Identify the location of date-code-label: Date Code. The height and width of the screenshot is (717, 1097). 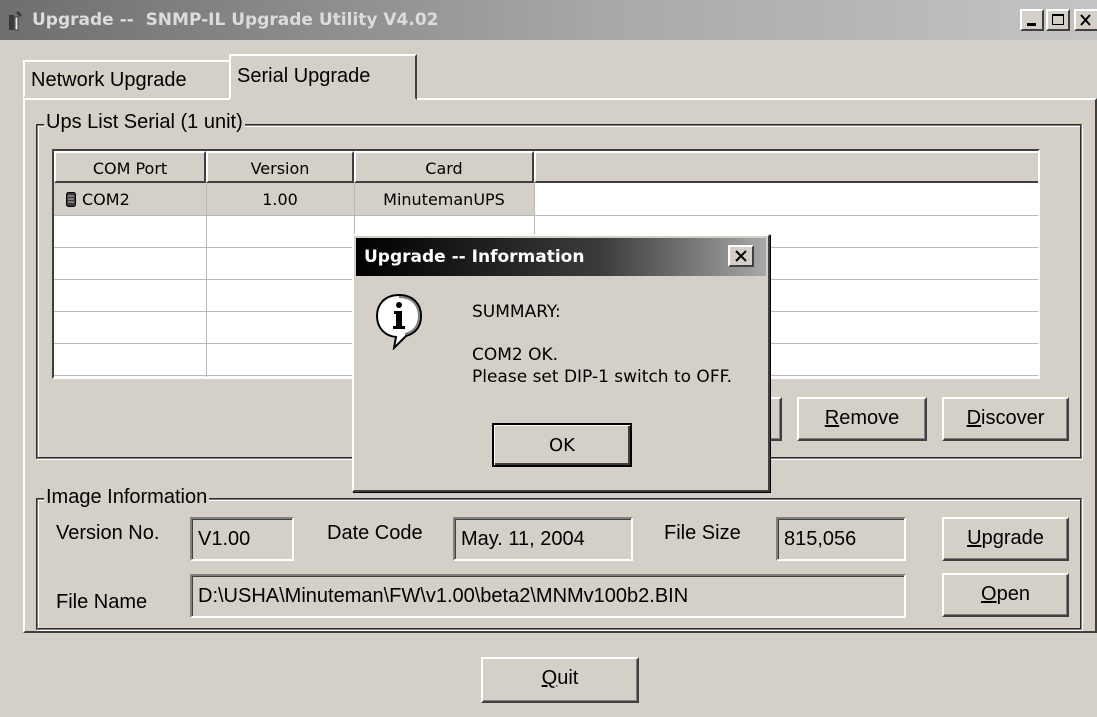
(375, 533).